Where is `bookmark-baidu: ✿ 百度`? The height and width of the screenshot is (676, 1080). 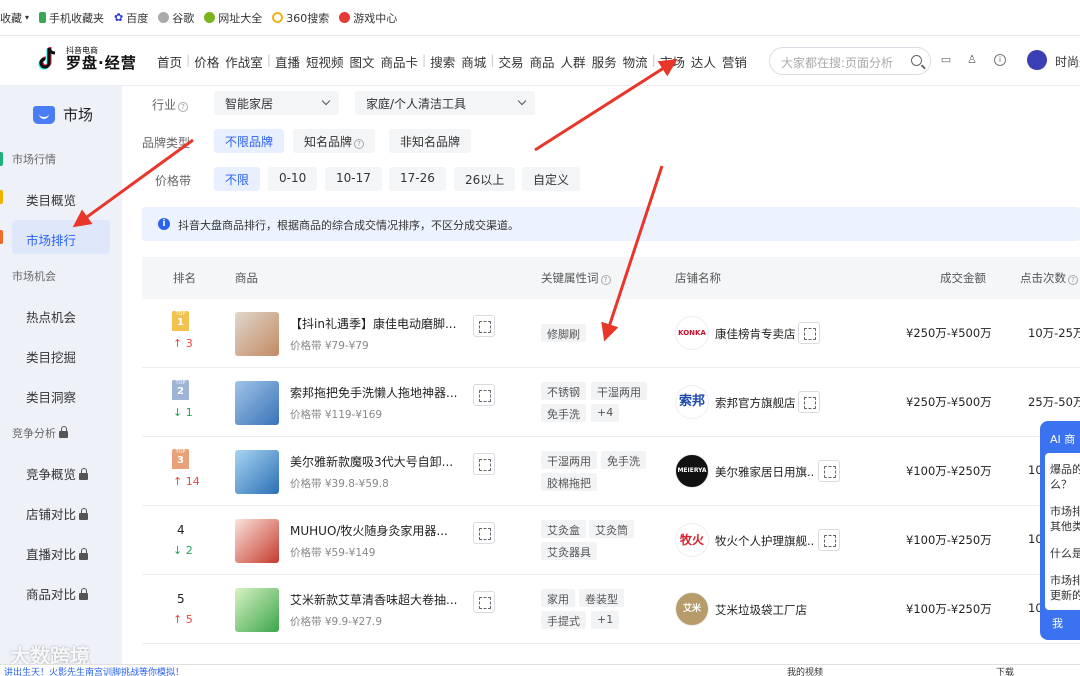
bookmark-baidu: ✿ 百度 is located at coordinates (131, 18).